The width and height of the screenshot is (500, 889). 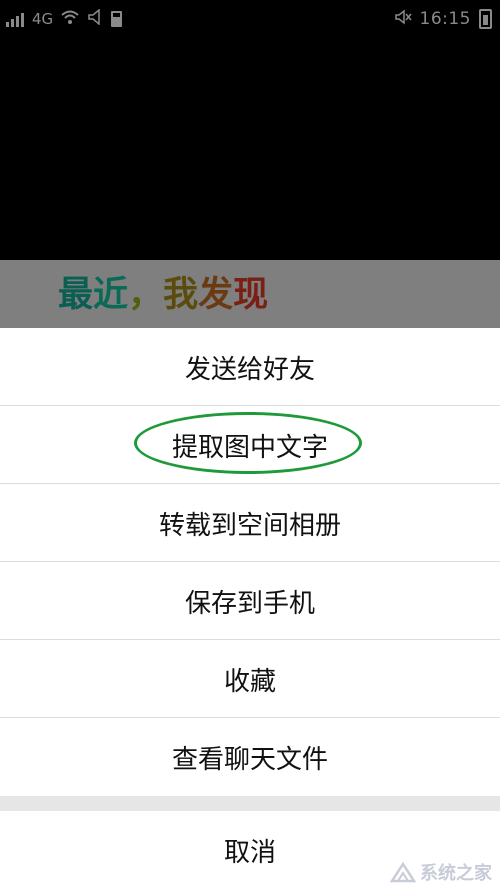 I want to click on preview-text: 最近，我发现, so click(x=163, y=291).